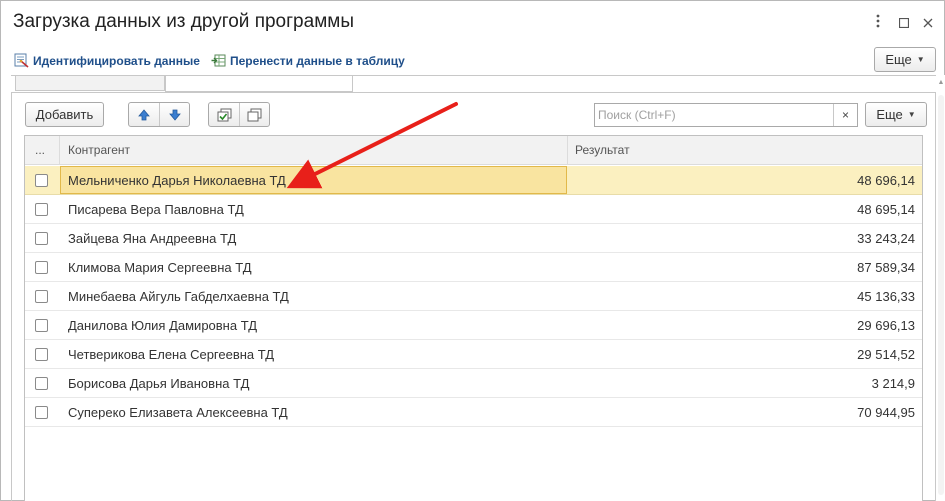 The image size is (945, 501). What do you see at coordinates (177, 180) in the screenshot?
I see `counterparty-name: Мельниченко Дарья Николаевна ТД` at bounding box center [177, 180].